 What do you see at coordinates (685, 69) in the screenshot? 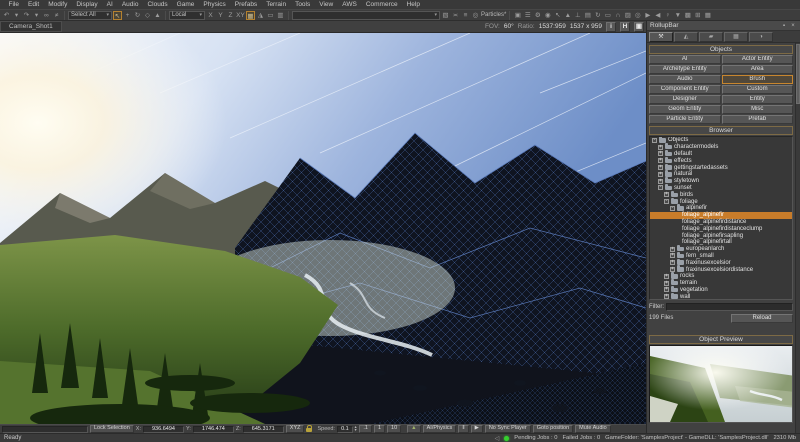
I see `archetype-entity-button: Archetype Entity` at bounding box center [685, 69].